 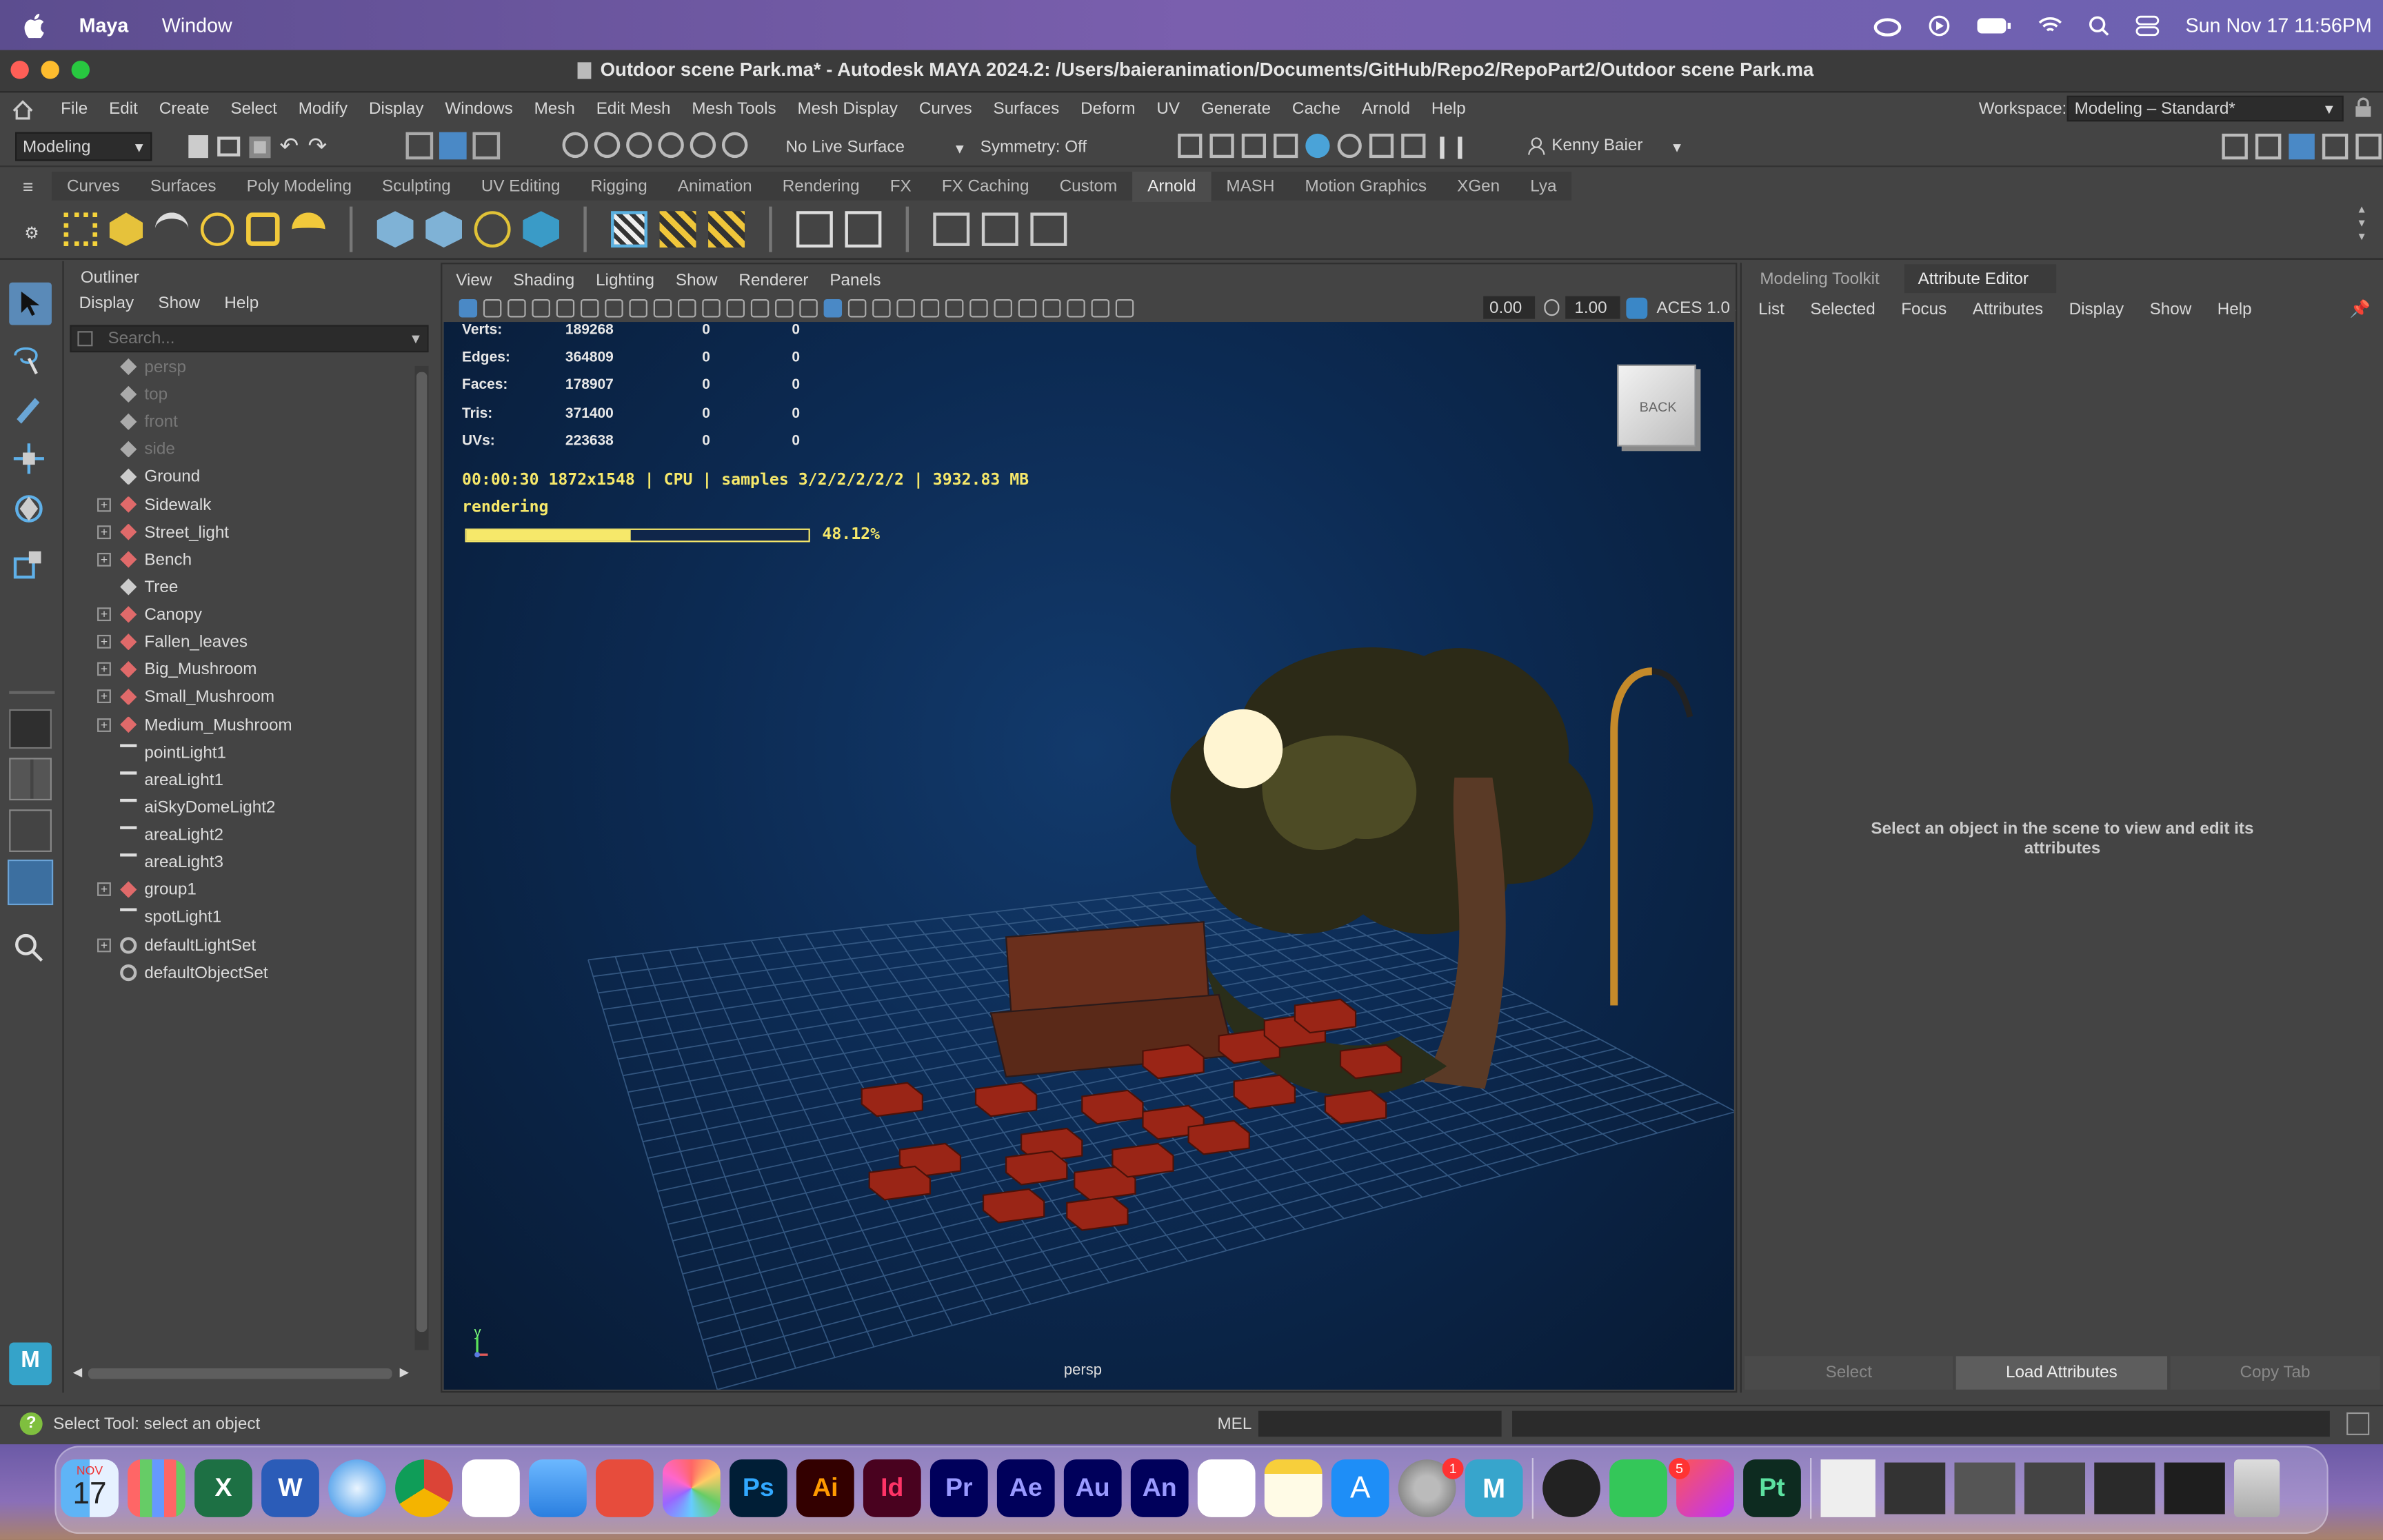 What do you see at coordinates (1939, 26) in the screenshot?
I see `play-icon` at bounding box center [1939, 26].